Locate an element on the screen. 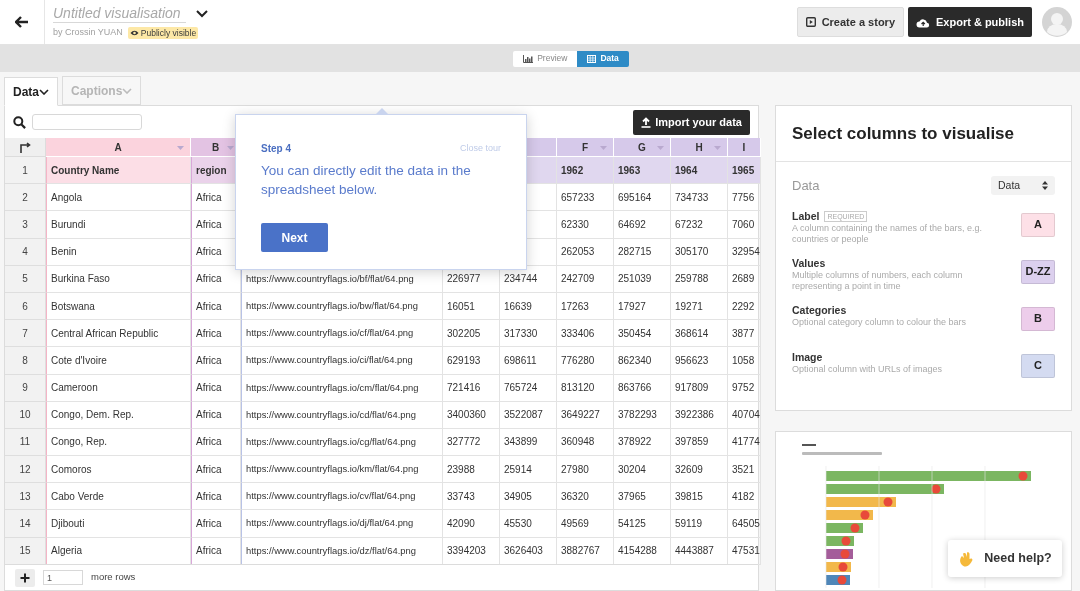 This screenshot has width=1080, height=591. table-cell: 242709 is located at coordinates (585, 279).